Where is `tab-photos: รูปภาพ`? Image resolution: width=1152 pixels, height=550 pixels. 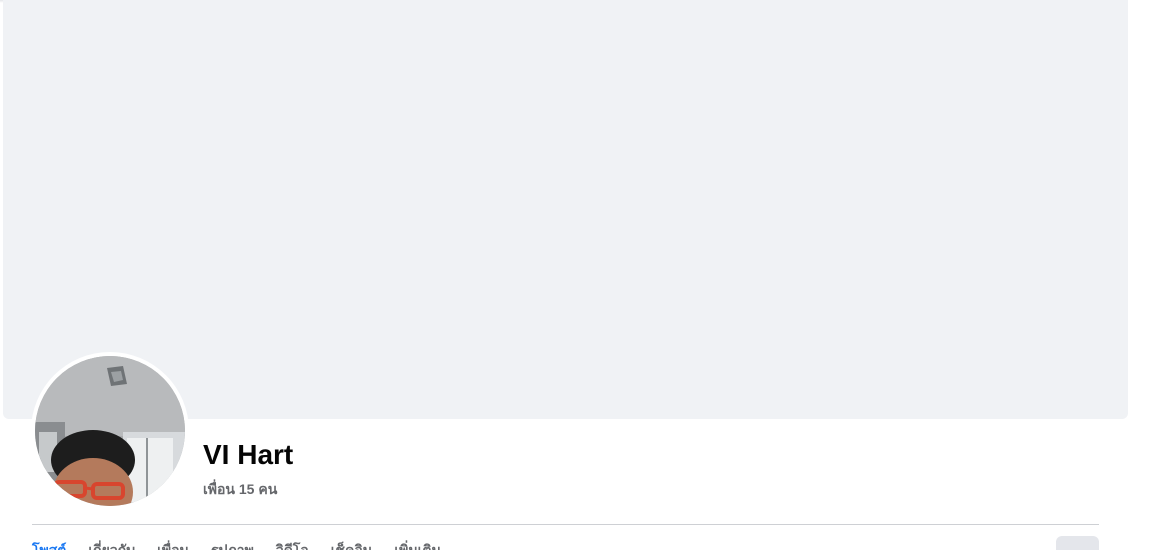 tab-photos: รูปภาพ is located at coordinates (232, 545).